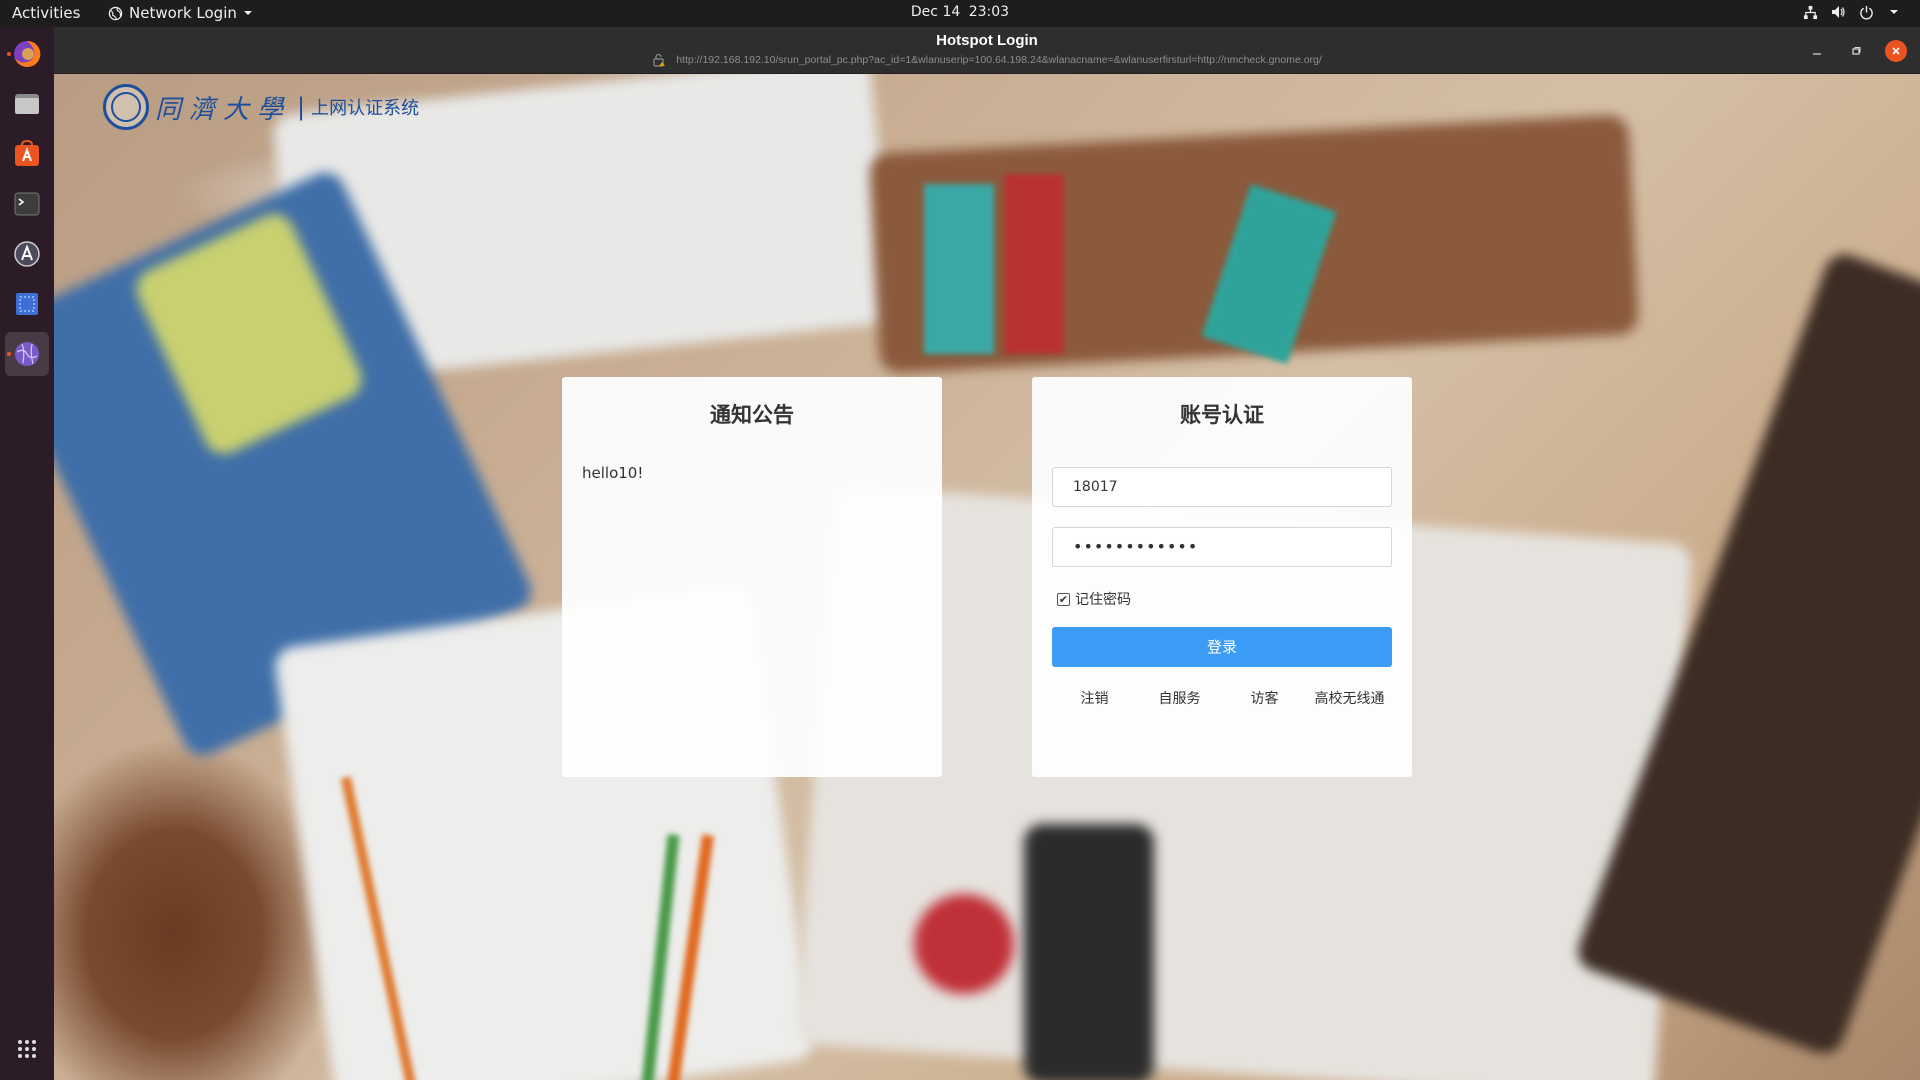 The width and height of the screenshot is (1920, 1080). I want to click on files-icon, so click(27, 104).